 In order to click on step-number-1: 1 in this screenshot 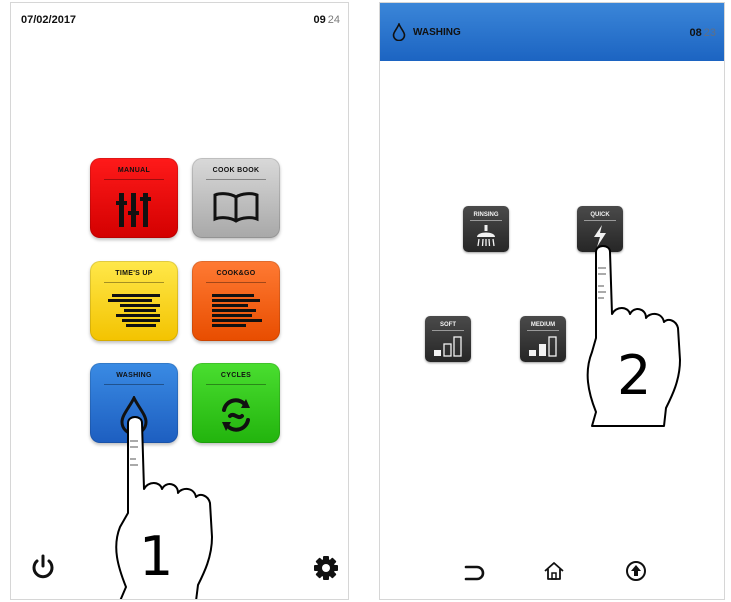, I will do `click(156, 556)`.